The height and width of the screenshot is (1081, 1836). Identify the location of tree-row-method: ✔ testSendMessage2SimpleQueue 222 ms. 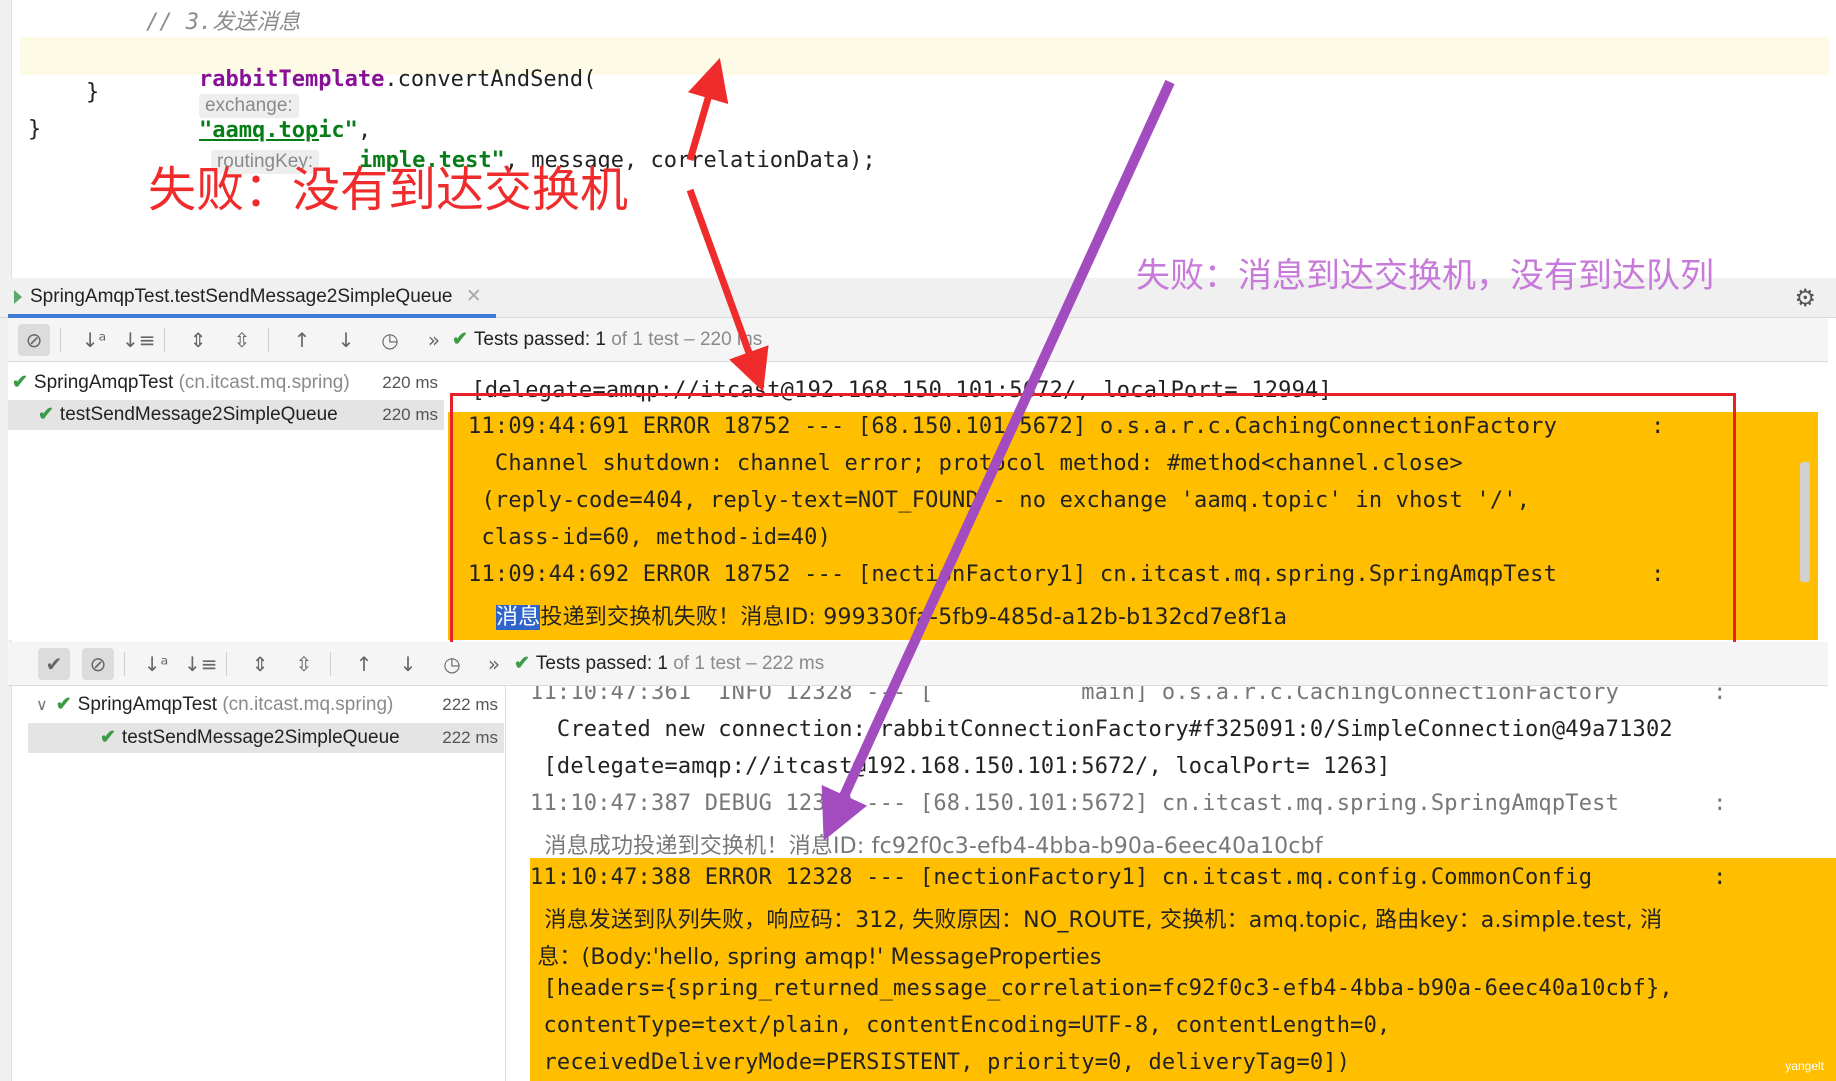
(266, 738).